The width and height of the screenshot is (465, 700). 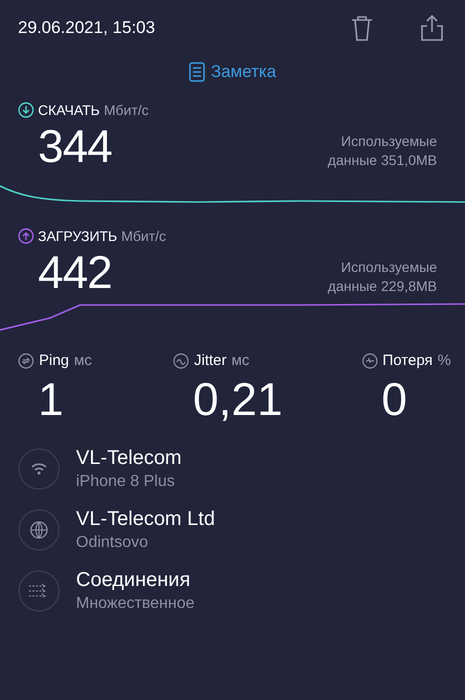 I want to click on trash-icon, so click(x=362, y=28).